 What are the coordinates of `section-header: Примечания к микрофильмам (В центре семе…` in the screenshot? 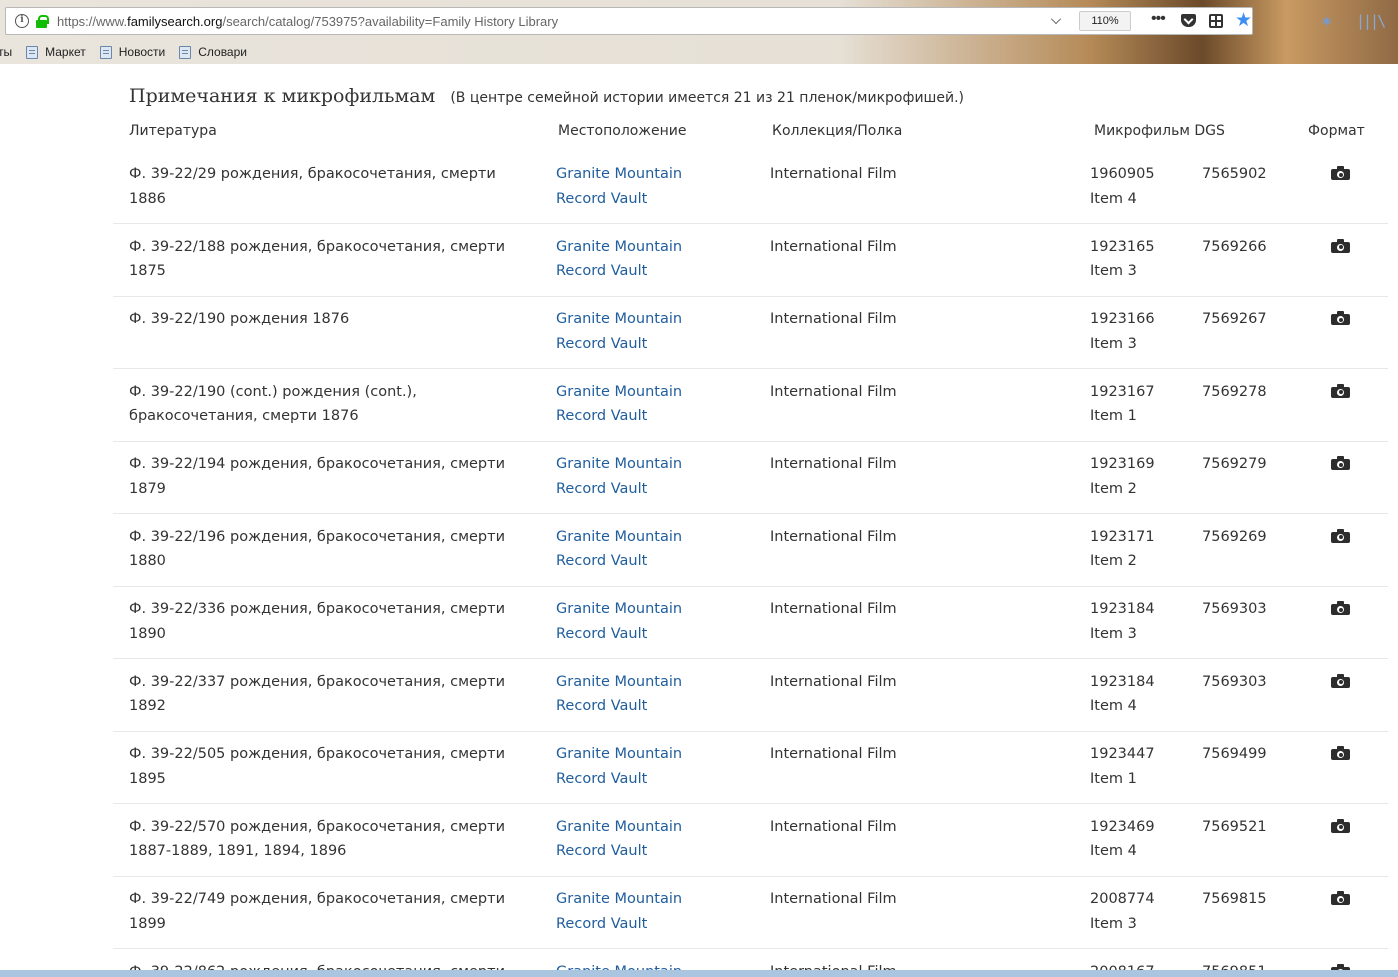 It's located at (546, 96).